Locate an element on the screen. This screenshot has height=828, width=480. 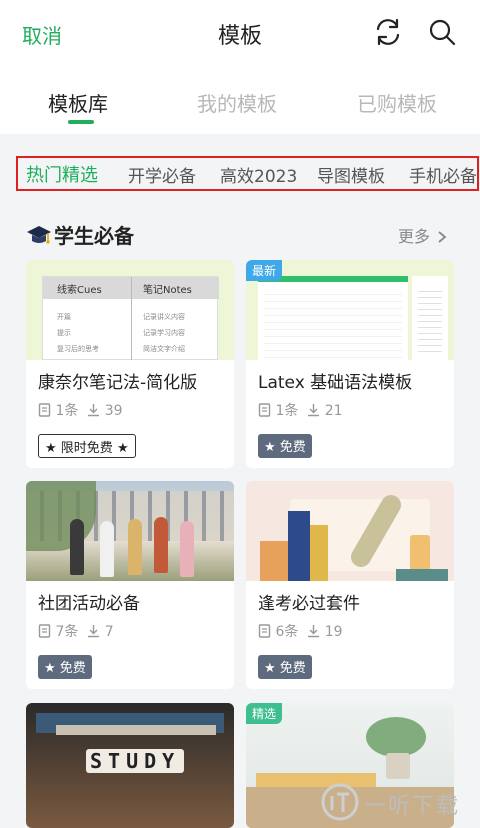
category-back-to-school: 开学必备 is located at coordinates (162, 174).